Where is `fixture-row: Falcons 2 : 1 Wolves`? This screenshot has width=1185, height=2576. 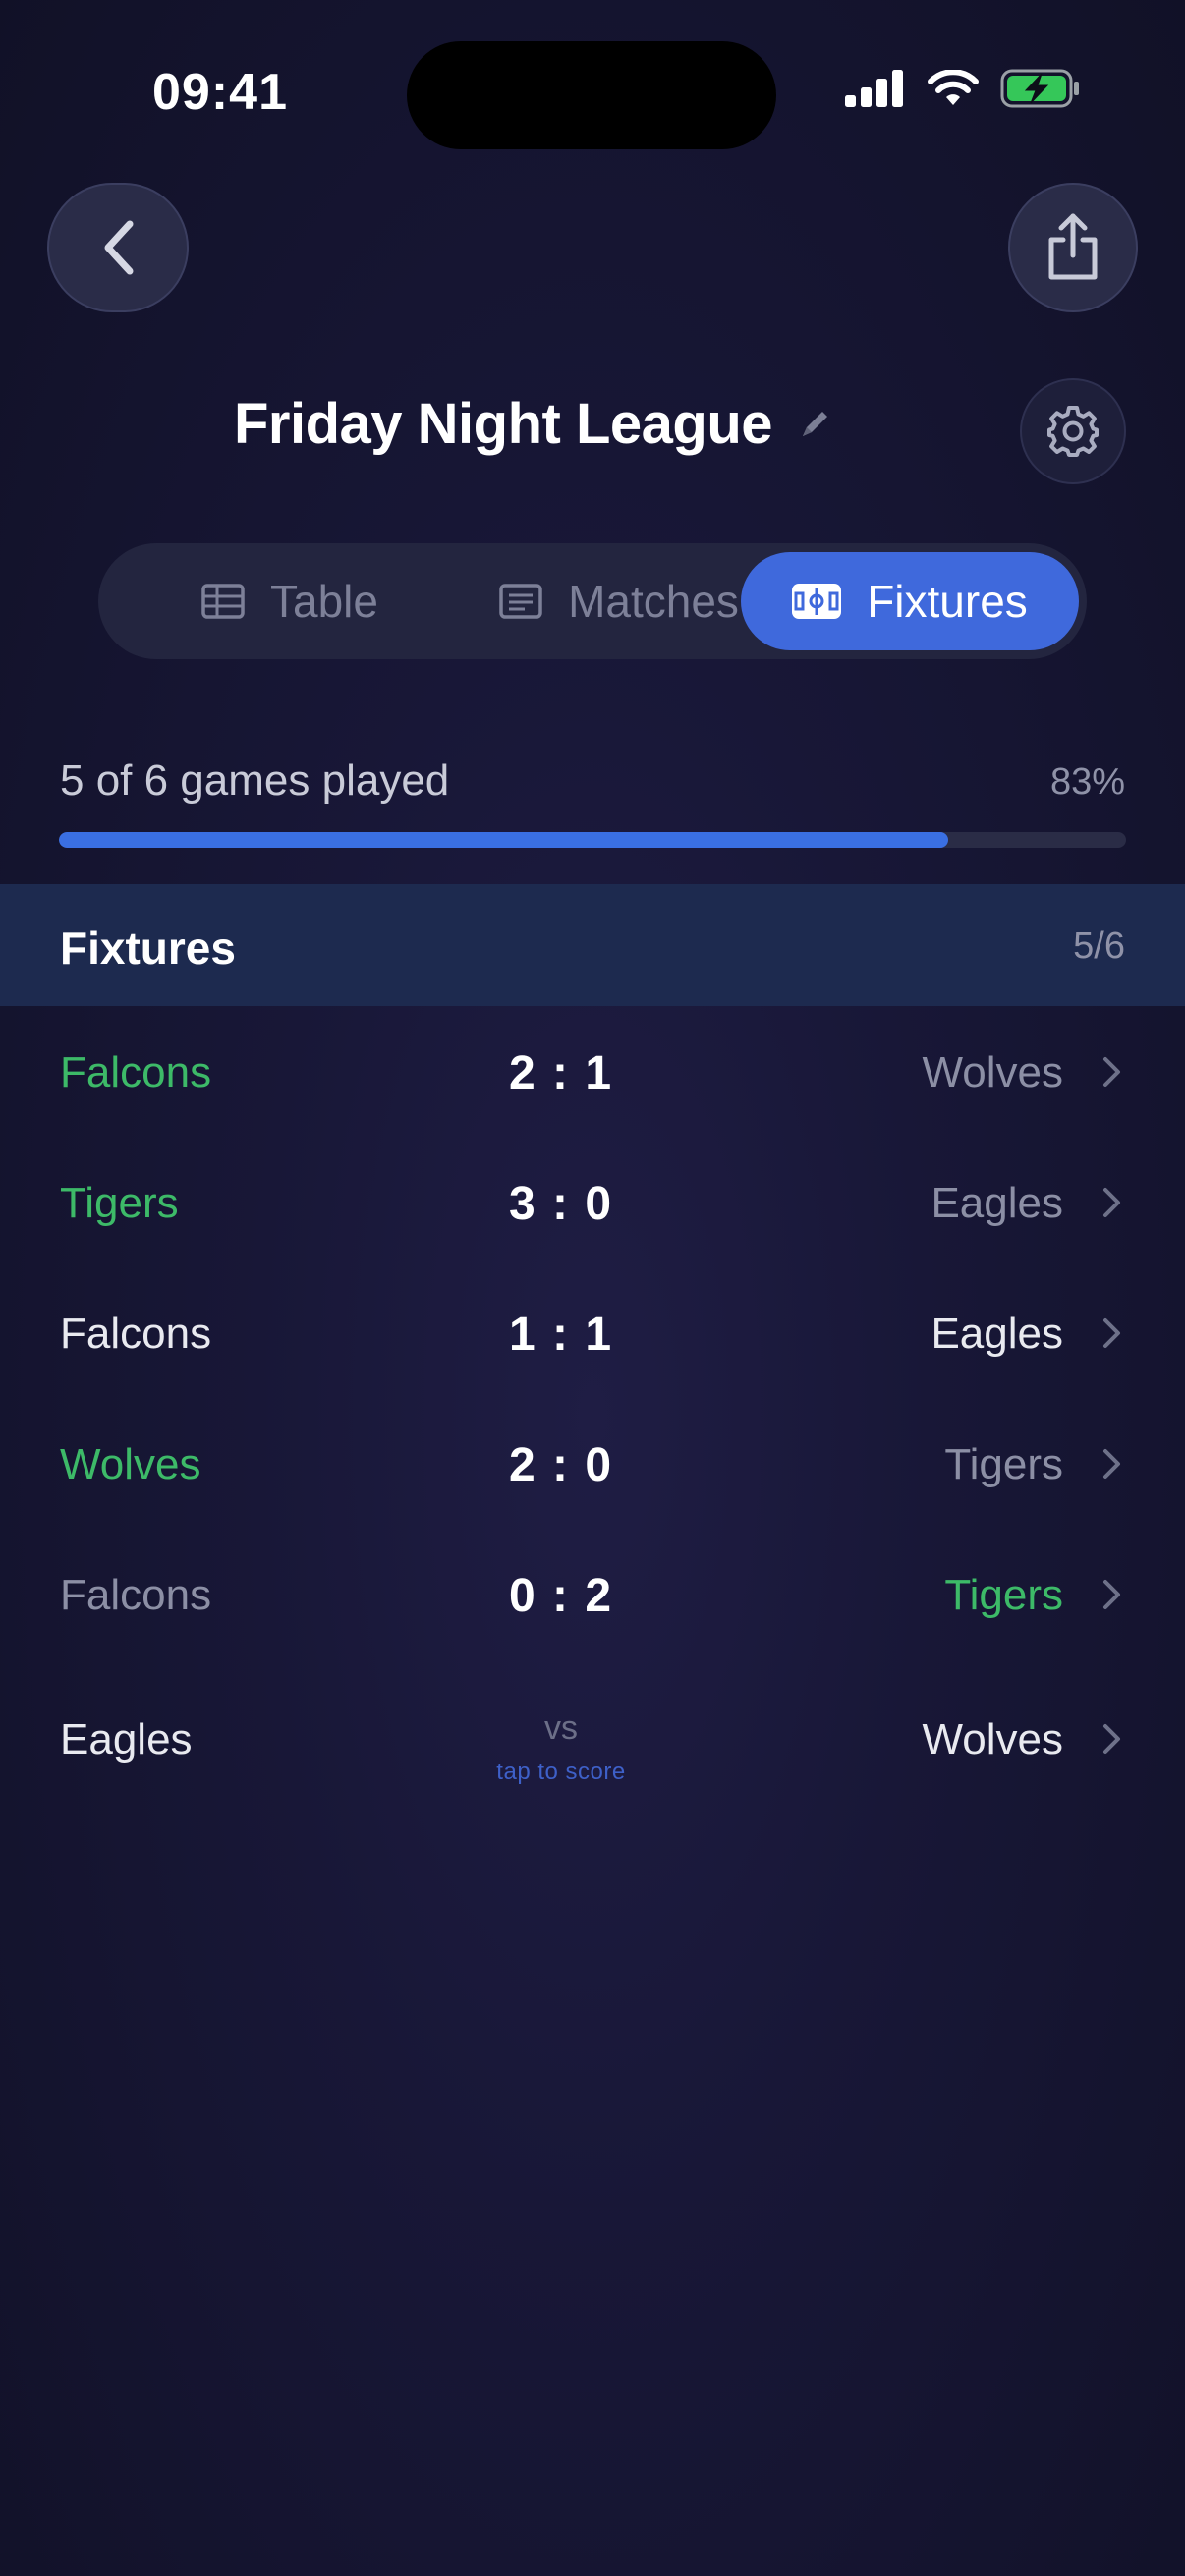 fixture-row: Falcons 2 : 1 Wolves is located at coordinates (592, 1072).